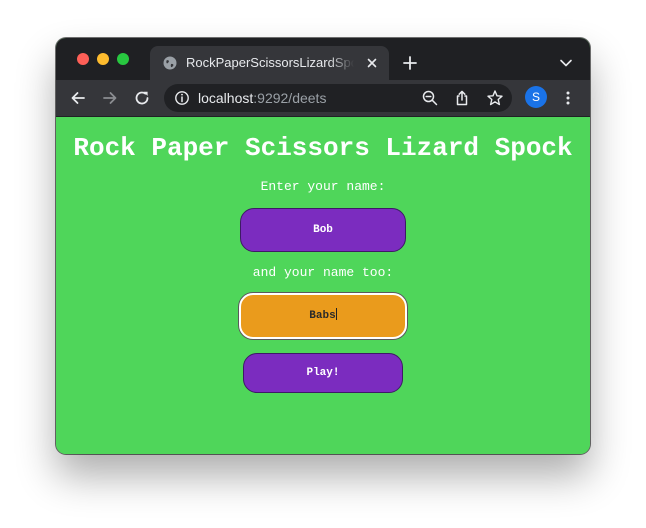 This screenshot has width=646, height=528. What do you see at coordinates (336, 314) in the screenshot?
I see `text-caret` at bounding box center [336, 314].